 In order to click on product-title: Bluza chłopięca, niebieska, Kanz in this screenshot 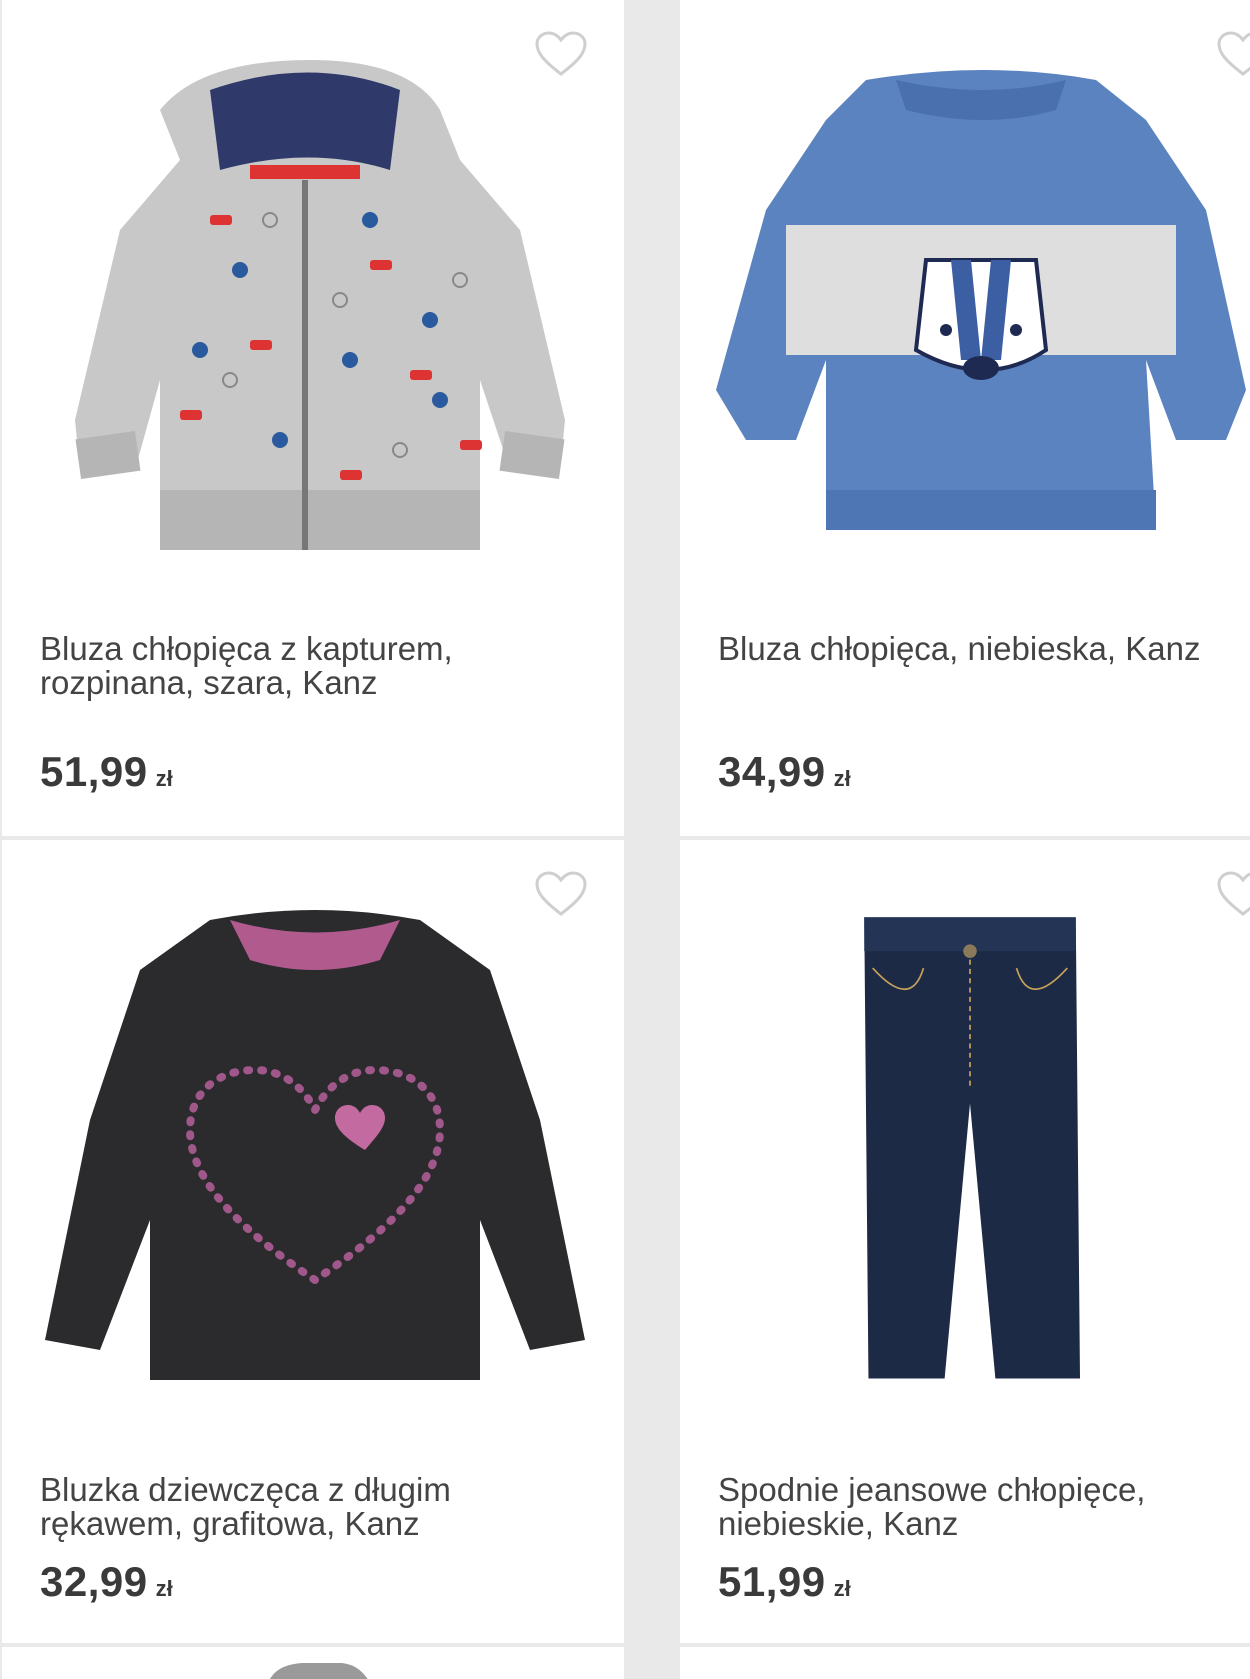, I will do `click(978, 649)`.